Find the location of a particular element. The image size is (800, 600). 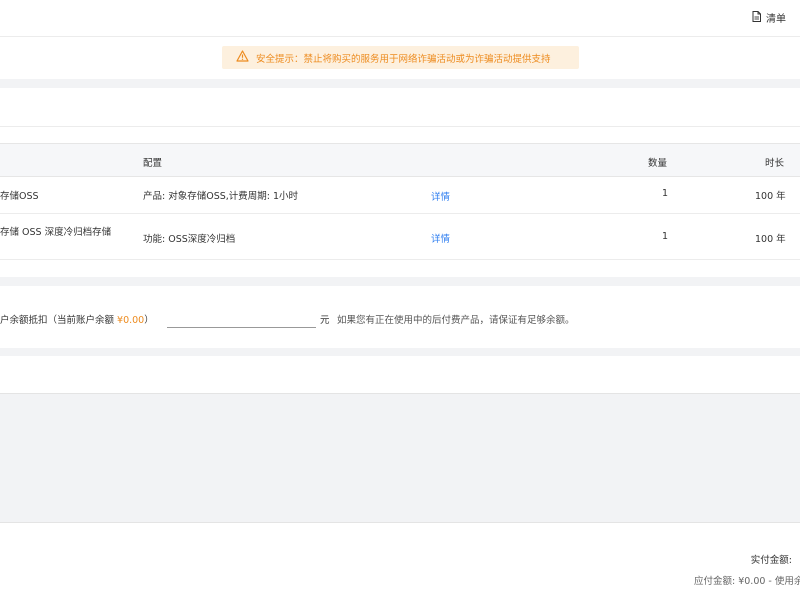

footer: 实付金额: 应付金额: ¥0.00 - 使用余 is located at coordinates (400, 561).